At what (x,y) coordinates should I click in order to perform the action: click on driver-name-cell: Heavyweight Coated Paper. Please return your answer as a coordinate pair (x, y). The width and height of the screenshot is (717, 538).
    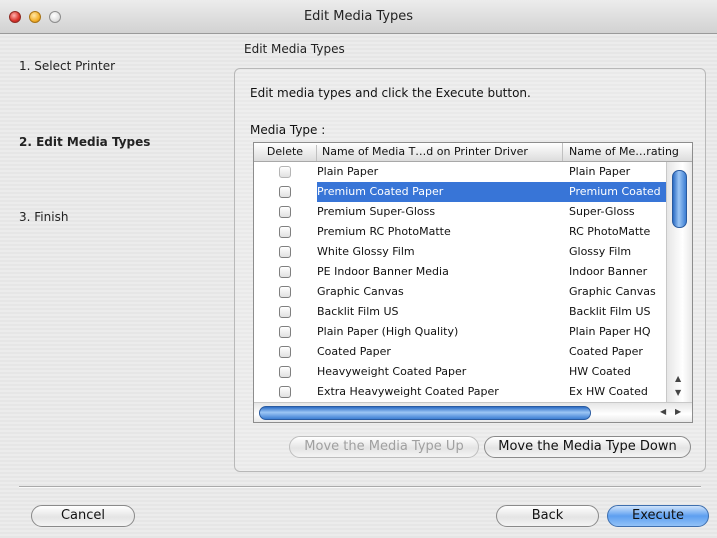
    Looking at the image, I should click on (392, 371).